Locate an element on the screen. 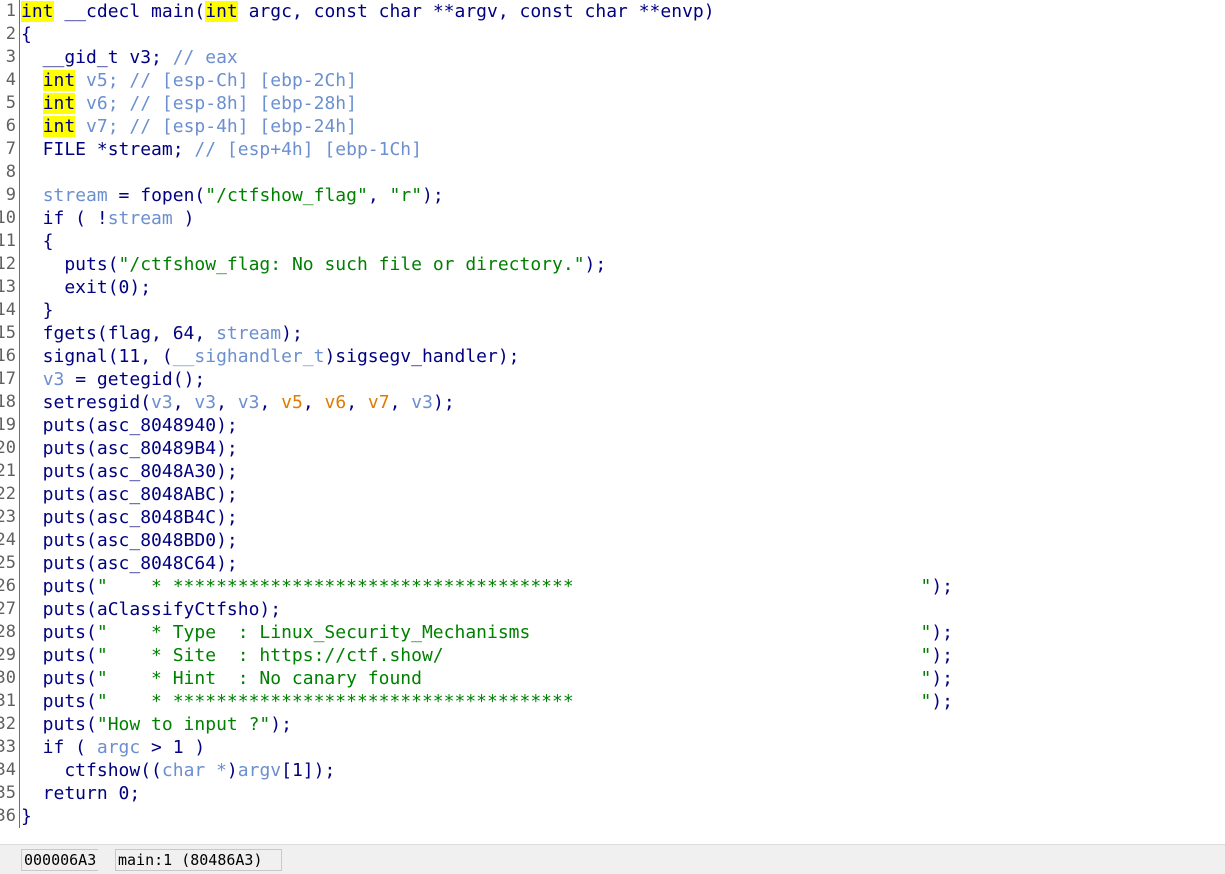 The height and width of the screenshot is (874, 1225). code-line-18: setresgid(v3, v3, v3, v5, v6, v7, v3); is located at coordinates (238, 402).